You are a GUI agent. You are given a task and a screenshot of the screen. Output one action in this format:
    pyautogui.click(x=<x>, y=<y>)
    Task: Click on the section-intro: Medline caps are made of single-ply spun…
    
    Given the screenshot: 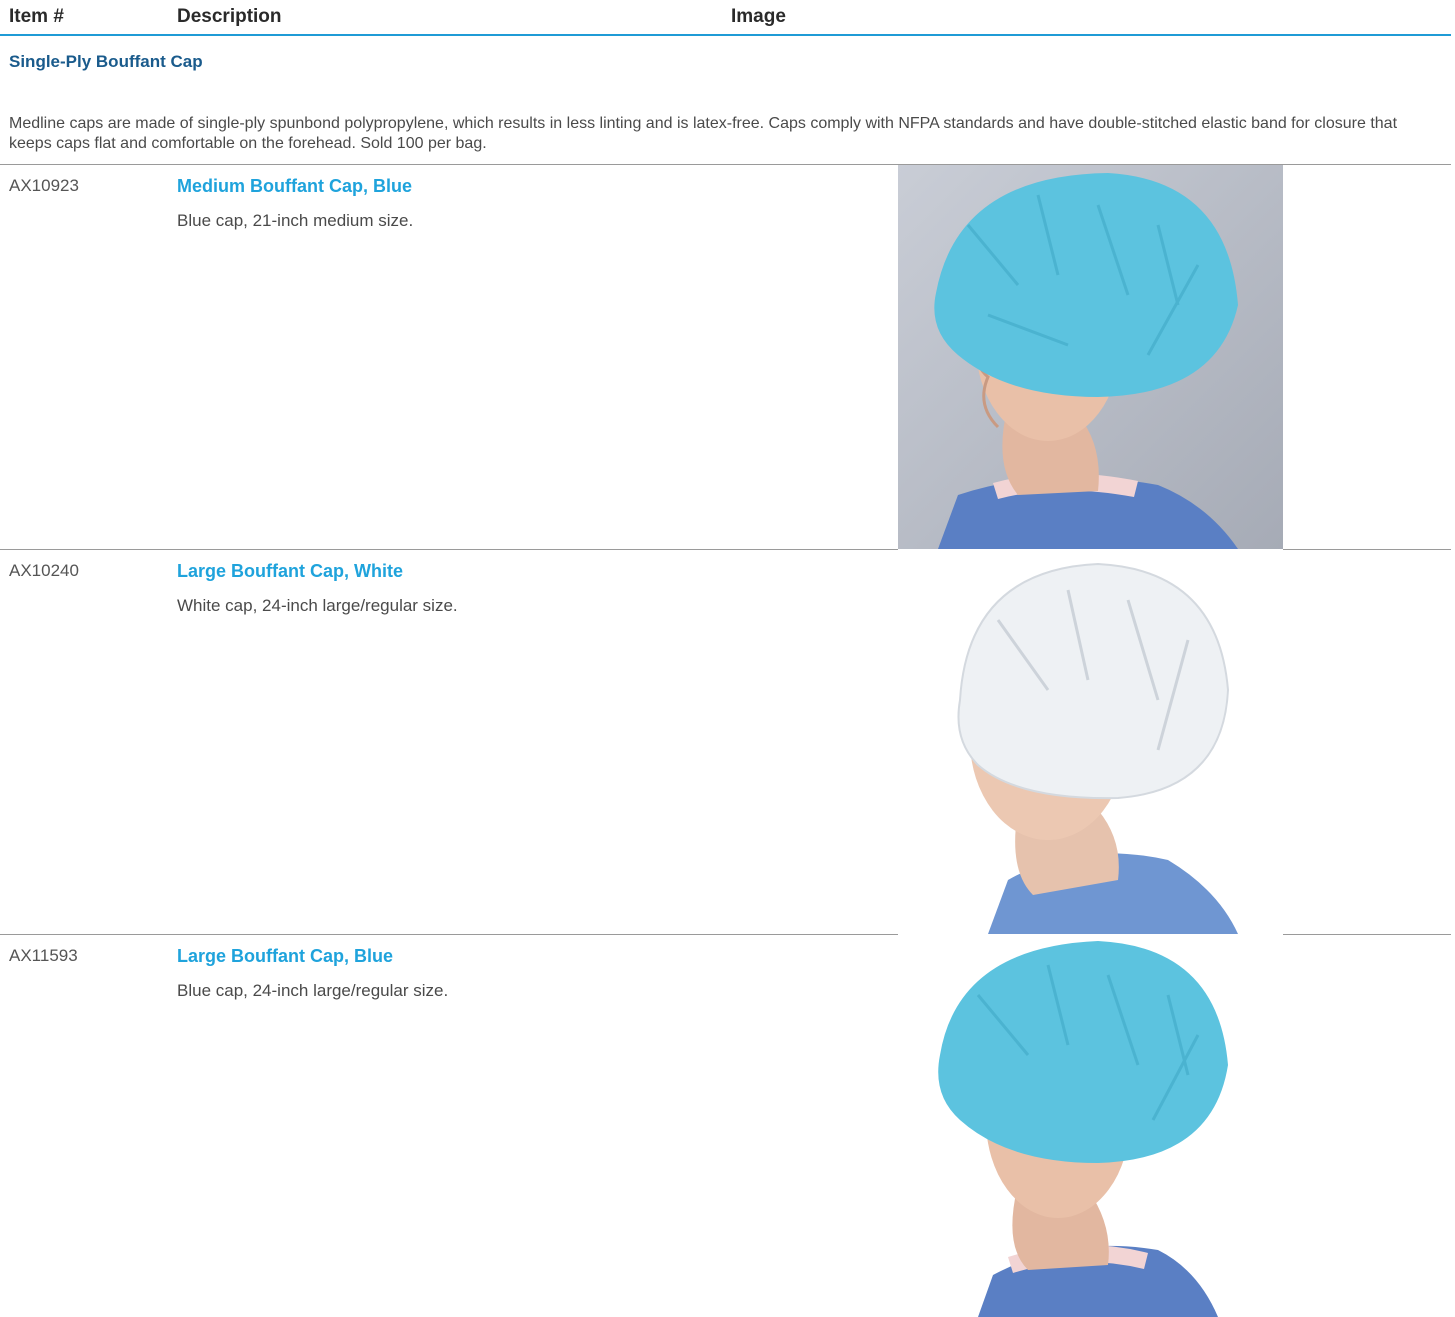 What is the action you would take?
    pyautogui.click(x=703, y=133)
    